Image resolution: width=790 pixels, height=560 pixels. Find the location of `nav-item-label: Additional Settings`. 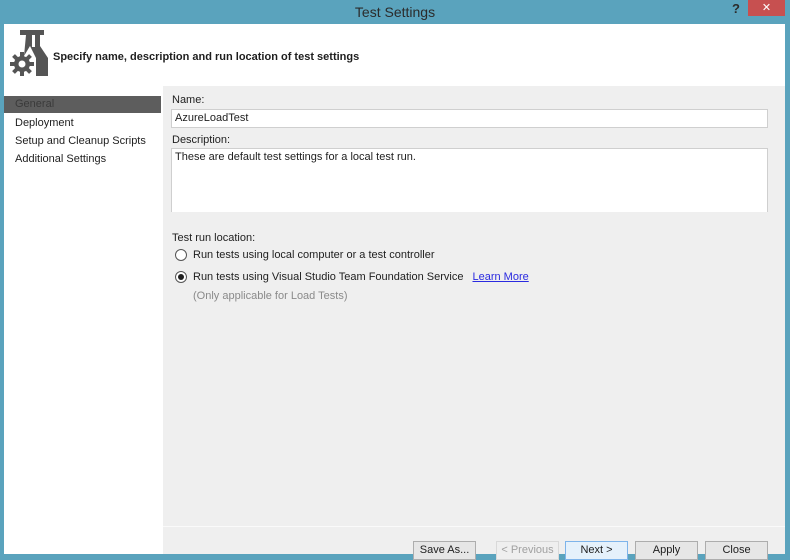

nav-item-label: Additional Settings is located at coordinates (61, 159).